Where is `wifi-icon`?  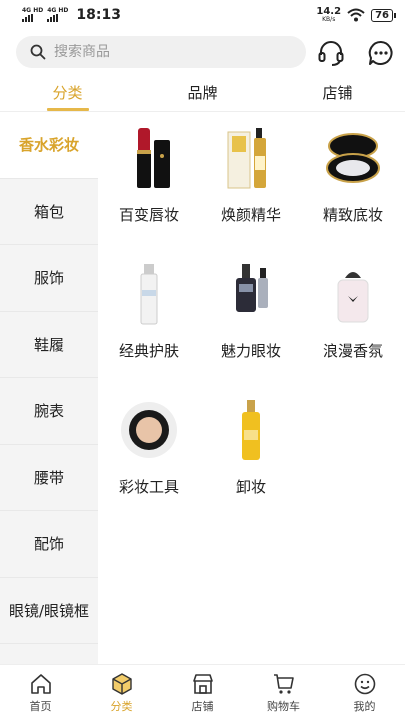 wifi-icon is located at coordinates (356, 15).